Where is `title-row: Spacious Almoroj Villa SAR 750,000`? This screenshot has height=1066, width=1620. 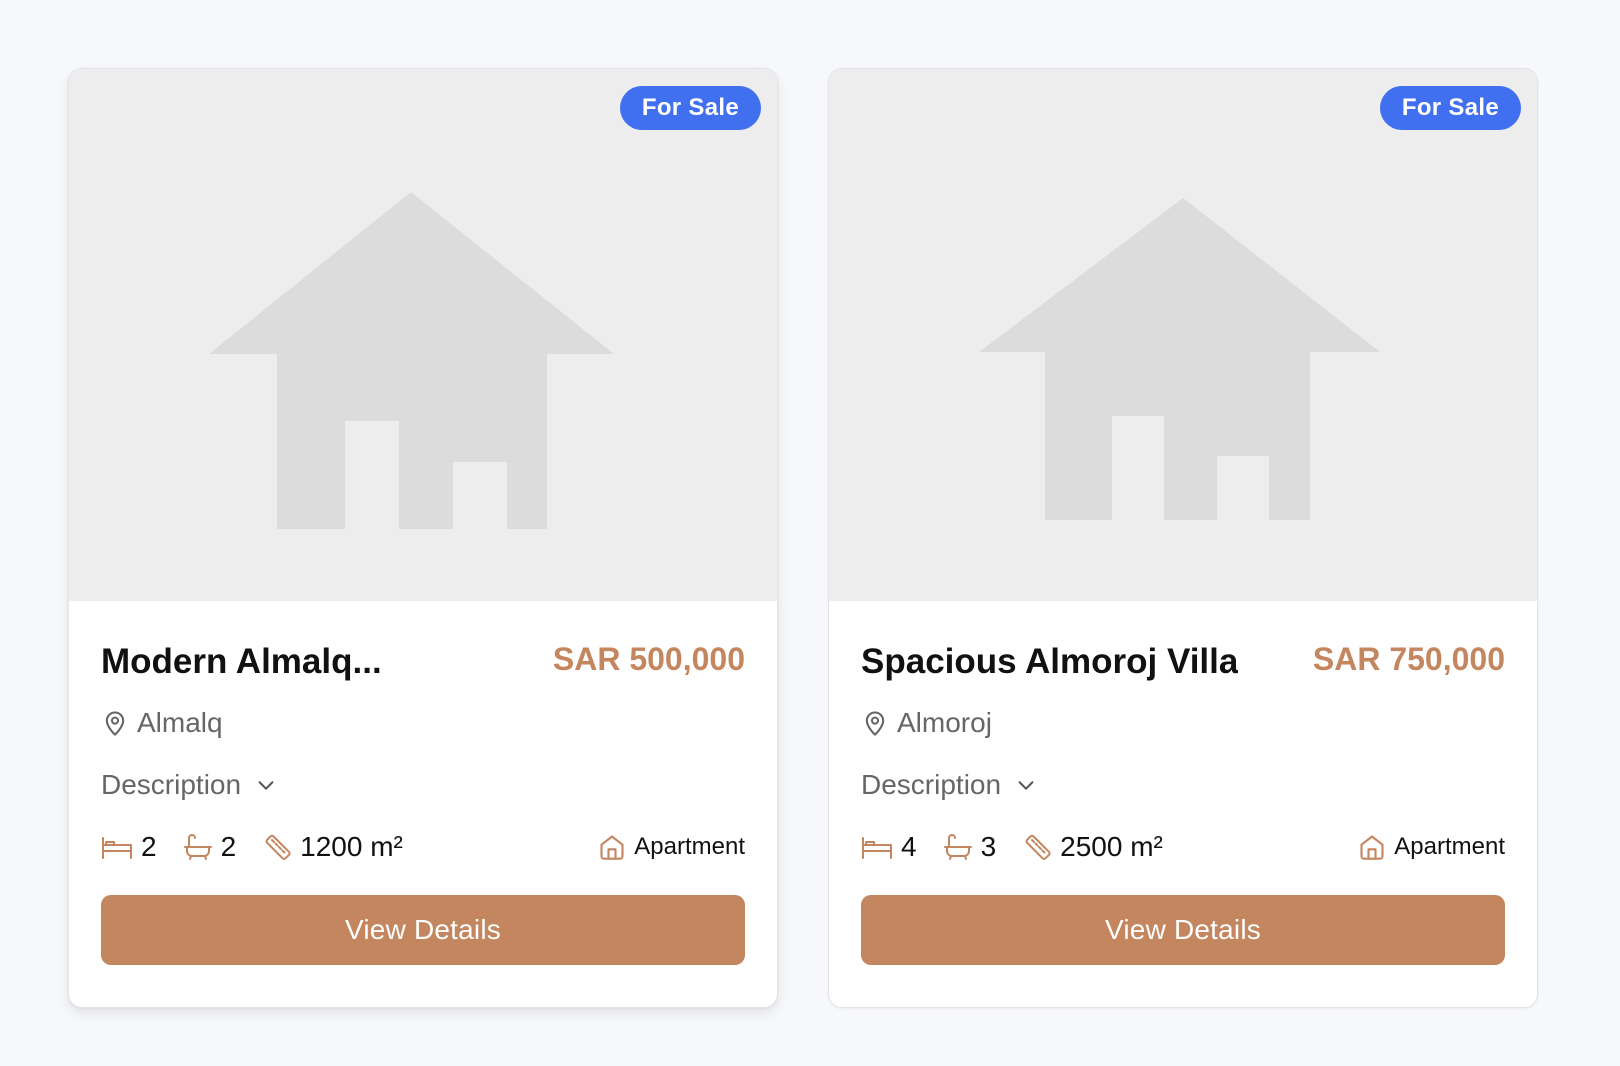
title-row: Spacious Almoroj Villa SAR 750,000 is located at coordinates (1183, 663).